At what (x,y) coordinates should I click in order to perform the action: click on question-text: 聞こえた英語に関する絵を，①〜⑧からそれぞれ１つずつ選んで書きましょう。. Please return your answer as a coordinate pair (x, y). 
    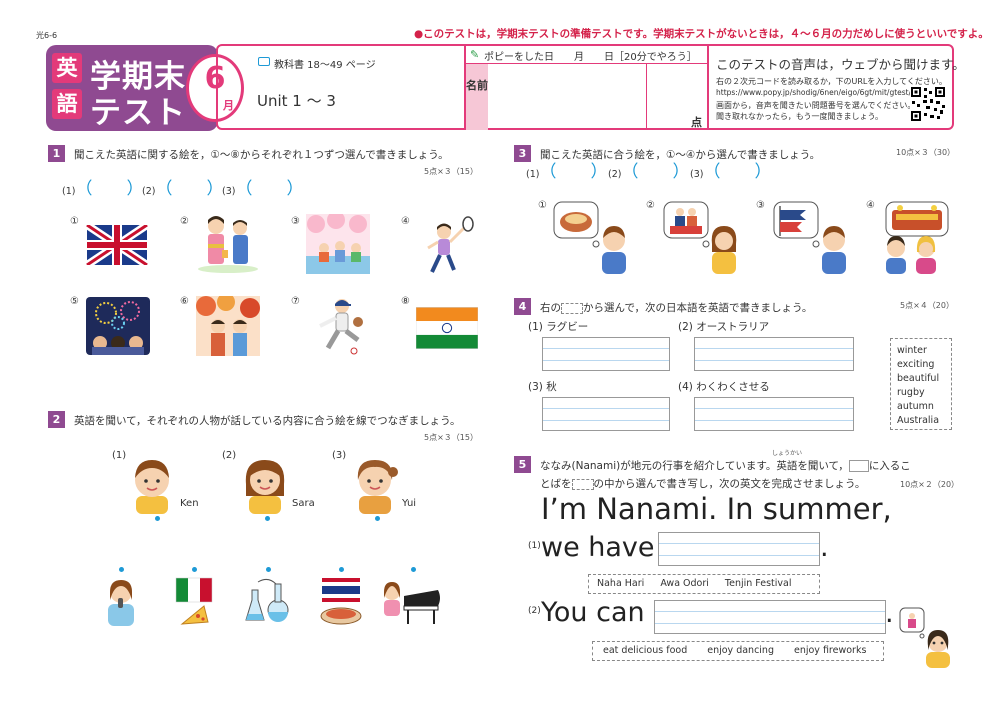
    Looking at the image, I should click on (261, 155).